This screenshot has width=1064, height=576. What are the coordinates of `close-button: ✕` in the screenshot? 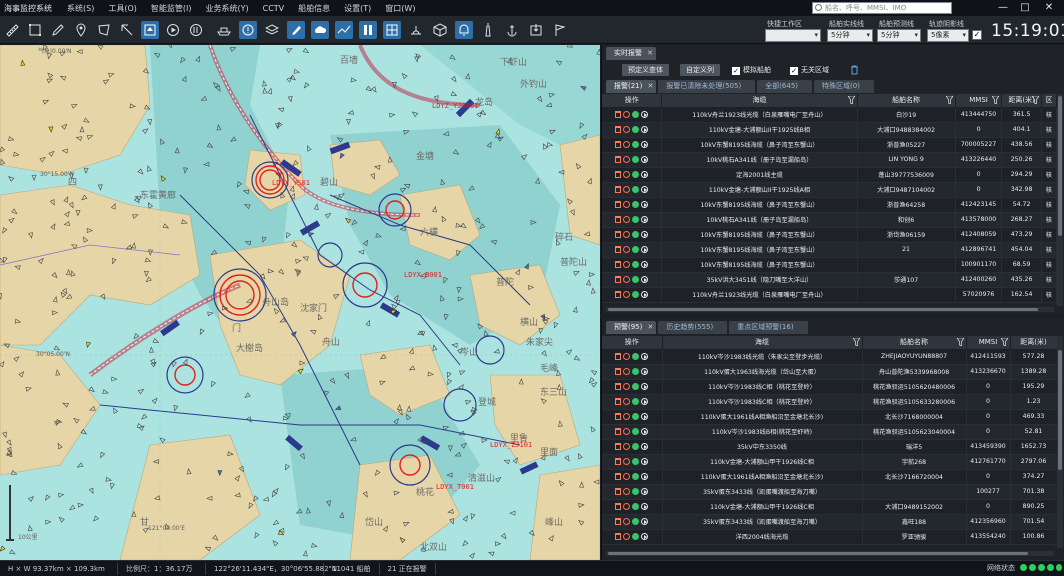 It's located at (1049, 8).